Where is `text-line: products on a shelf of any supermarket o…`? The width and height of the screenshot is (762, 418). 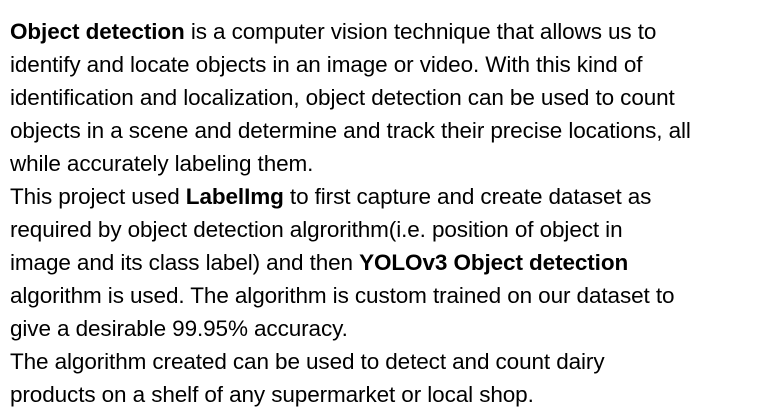
text-line: products on a shelf of any supermarket o… is located at coordinates (385, 394).